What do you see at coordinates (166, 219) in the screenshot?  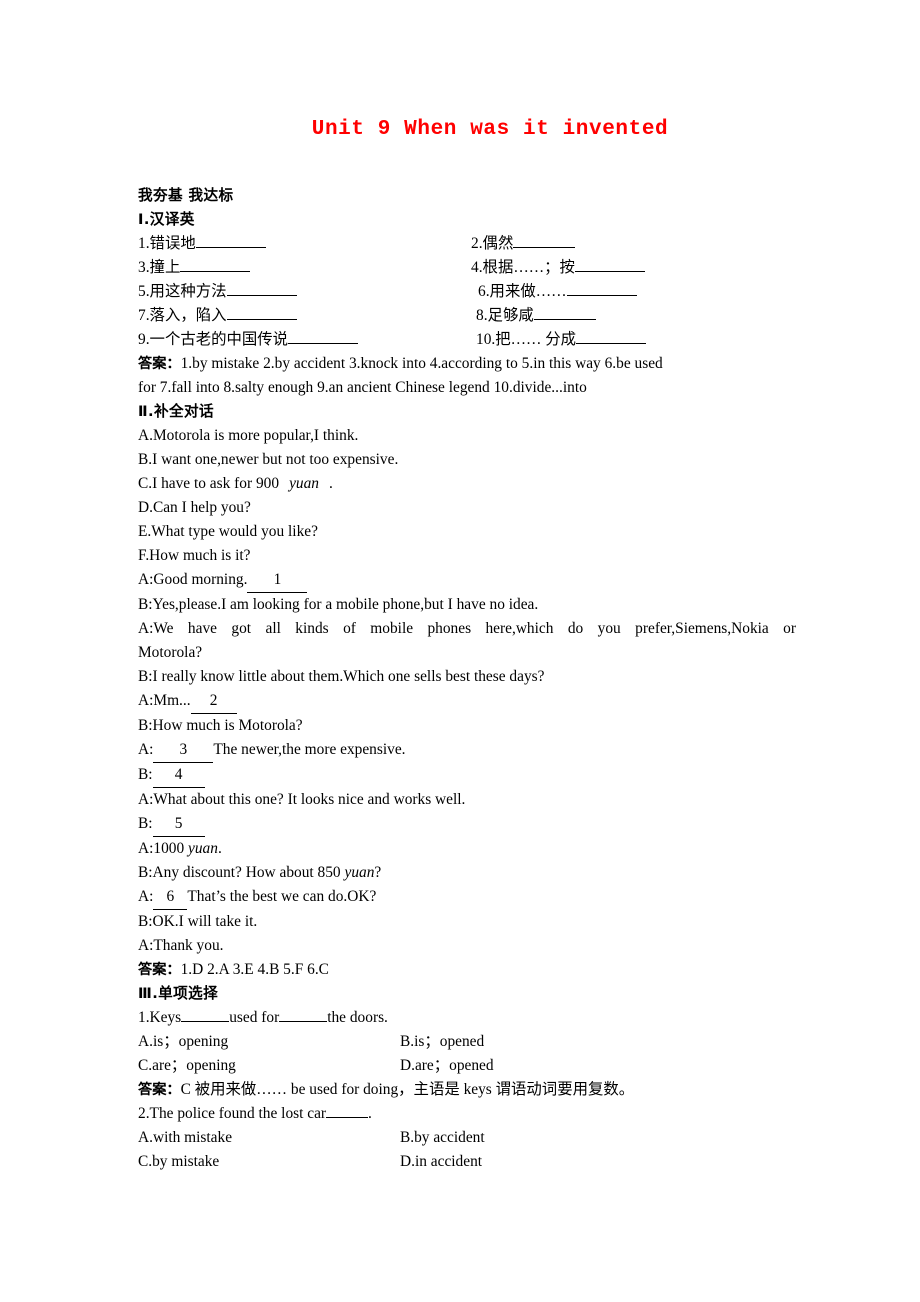 I see `section-1-heading: Ⅰ.汉译英` at bounding box center [166, 219].